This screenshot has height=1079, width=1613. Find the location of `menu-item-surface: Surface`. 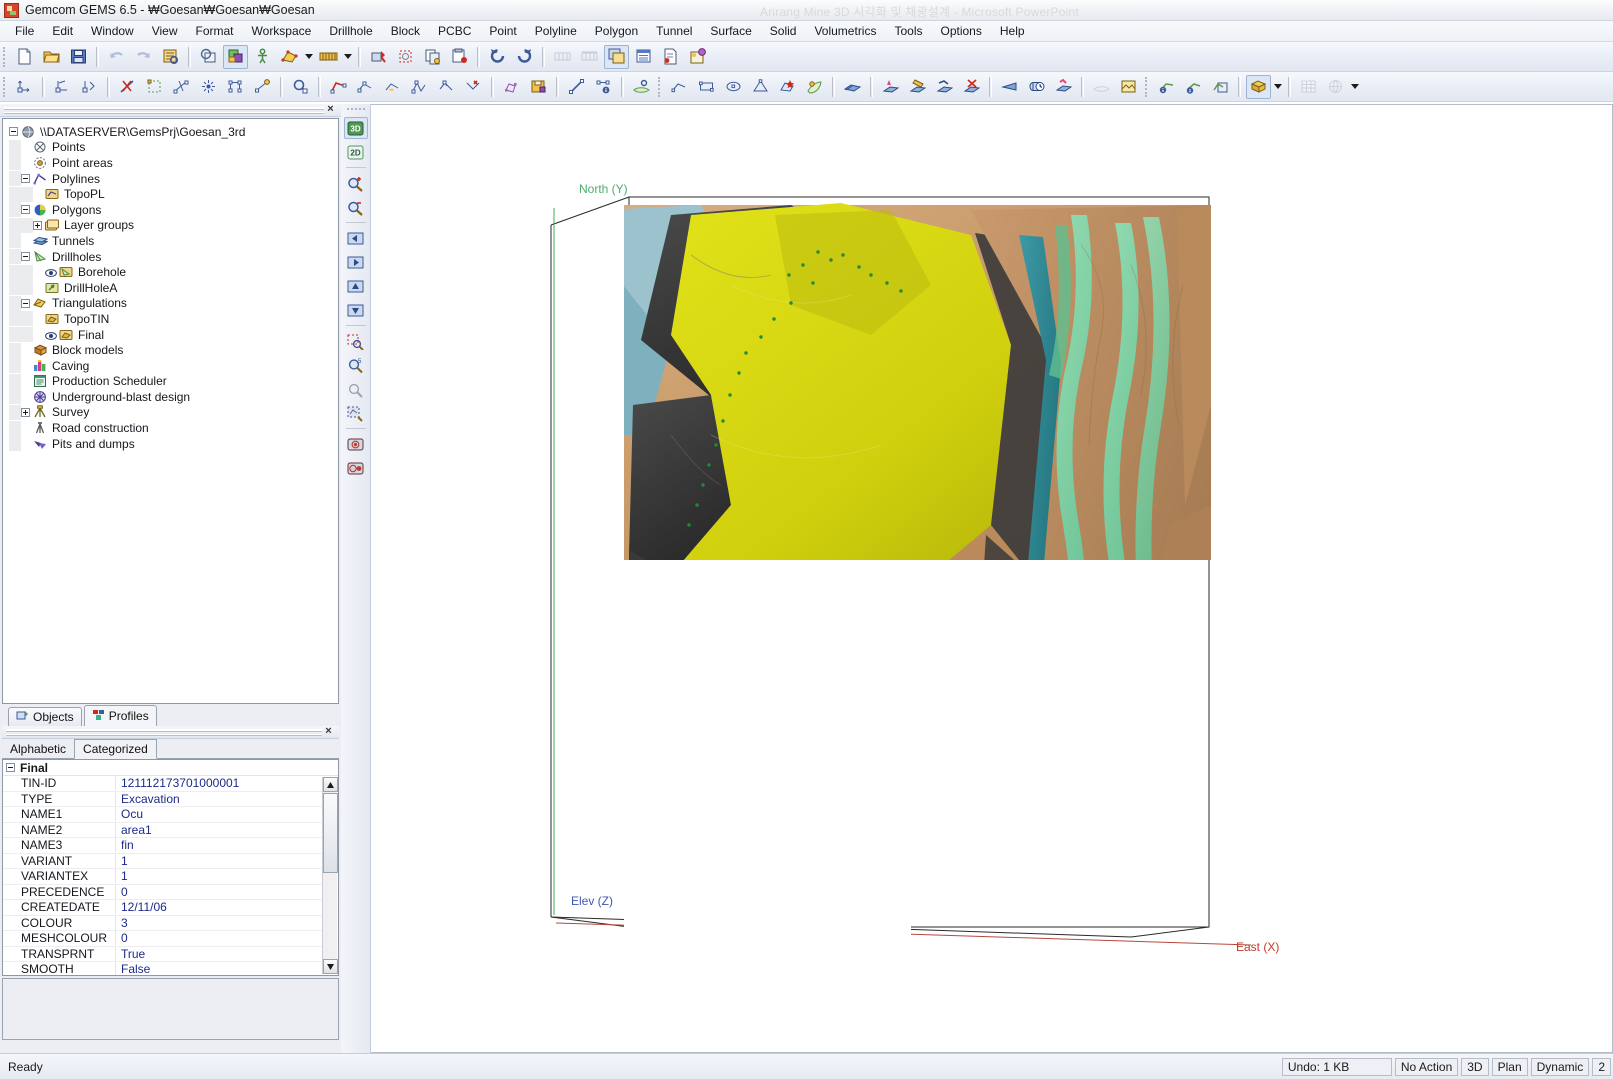

menu-item-surface: Surface is located at coordinates (730, 31).